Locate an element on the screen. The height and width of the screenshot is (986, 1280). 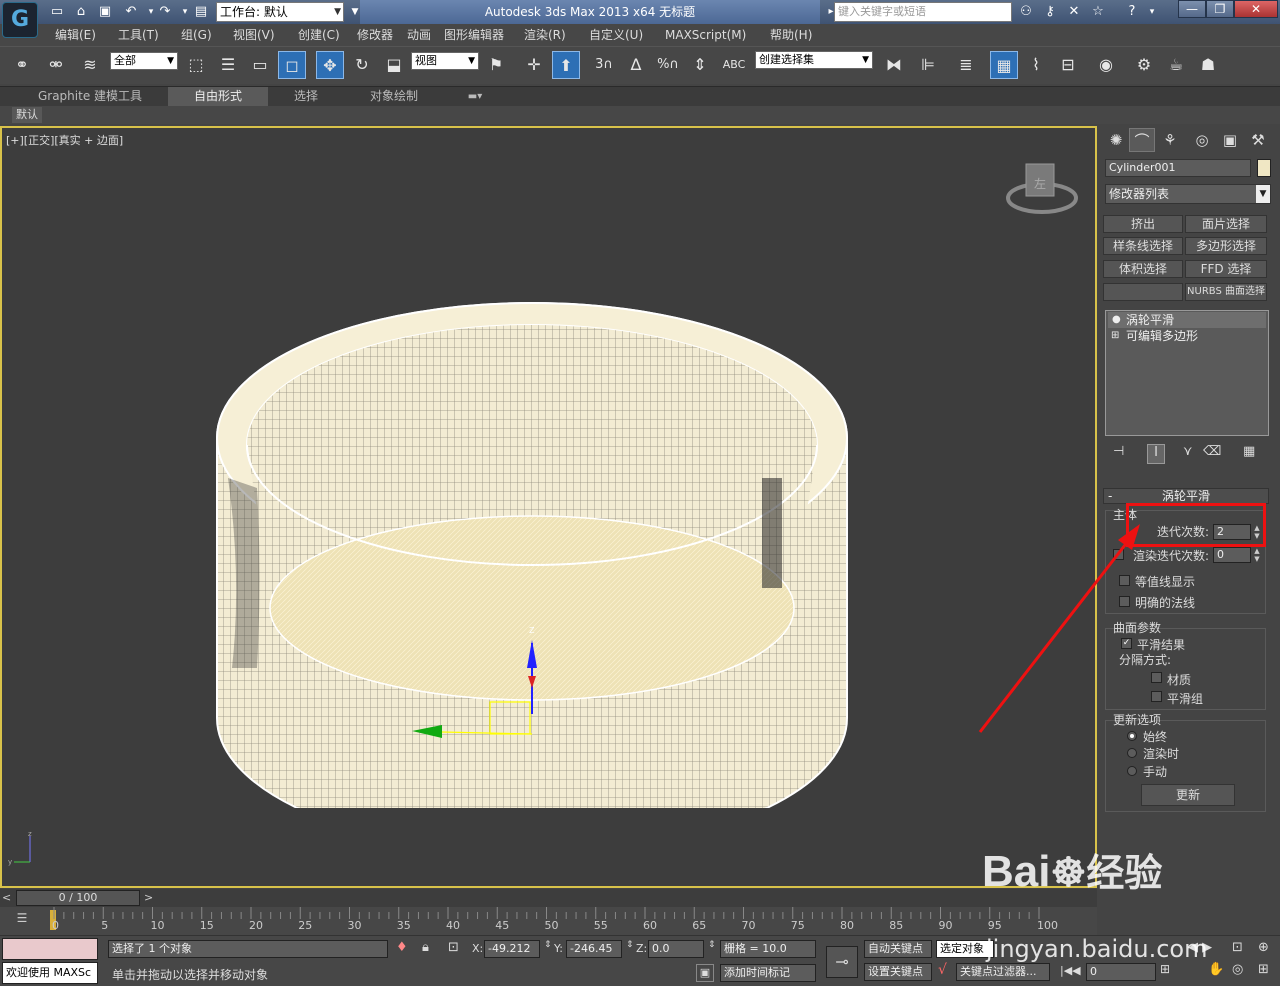
menu-modifiers: 修改器 is located at coordinates (375, 35).